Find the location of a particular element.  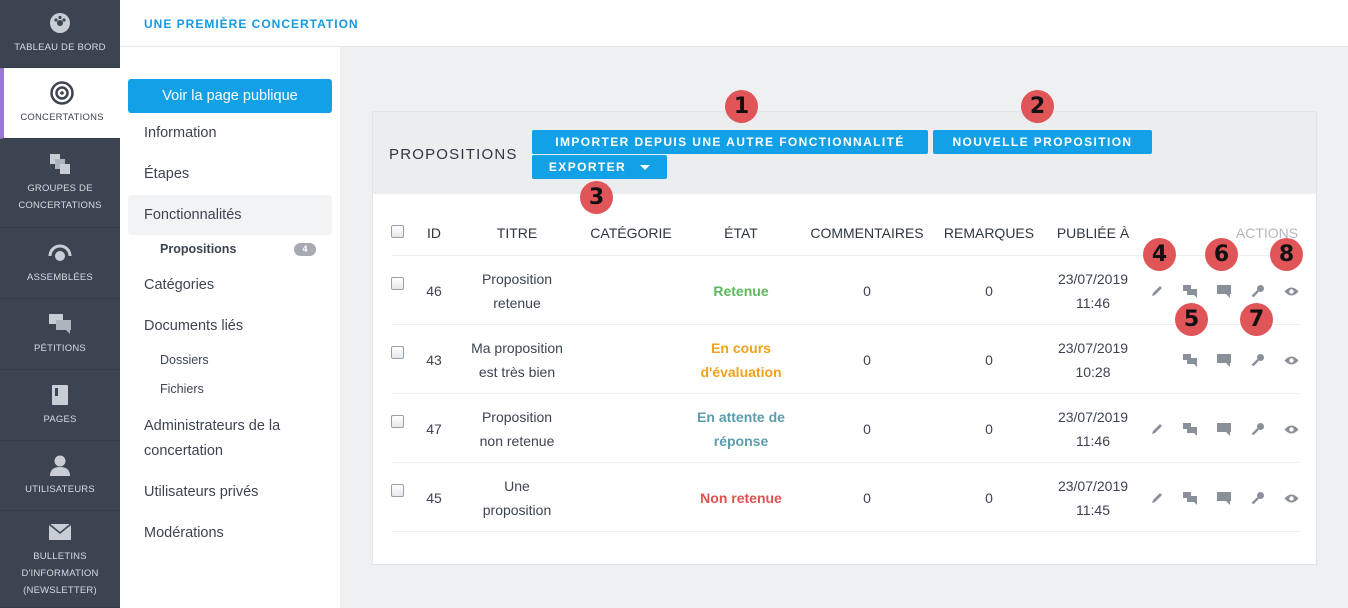

nav-label: CONCERTATIONS is located at coordinates (62, 117).